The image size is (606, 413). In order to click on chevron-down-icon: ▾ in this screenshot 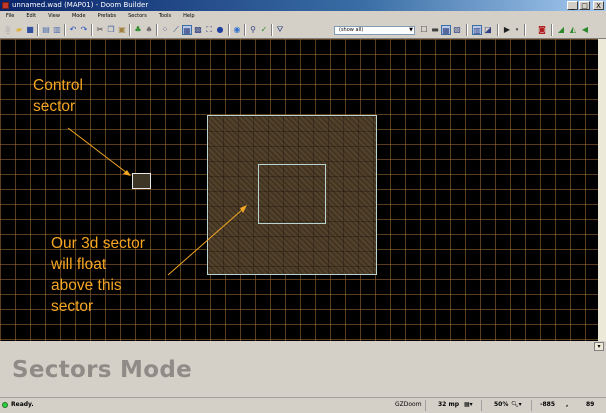, I will do `click(517, 30)`.